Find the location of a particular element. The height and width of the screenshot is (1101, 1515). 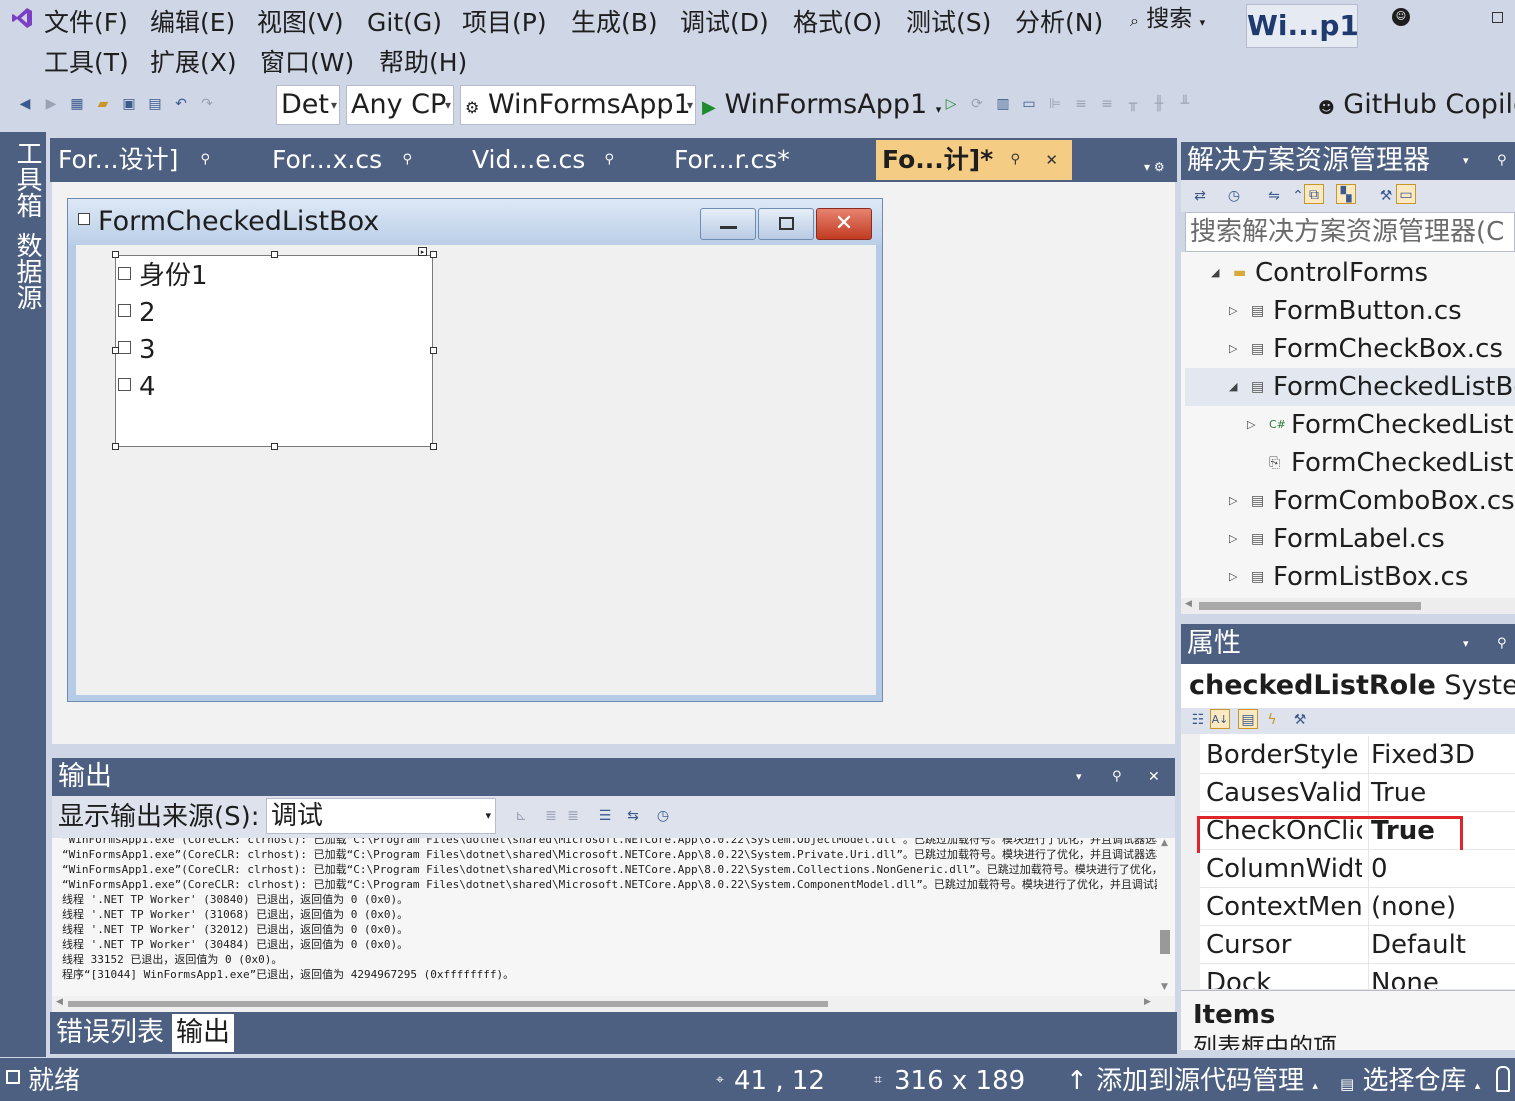

solution-name-badge: Wi...p1 is located at coordinates (1302, 26).